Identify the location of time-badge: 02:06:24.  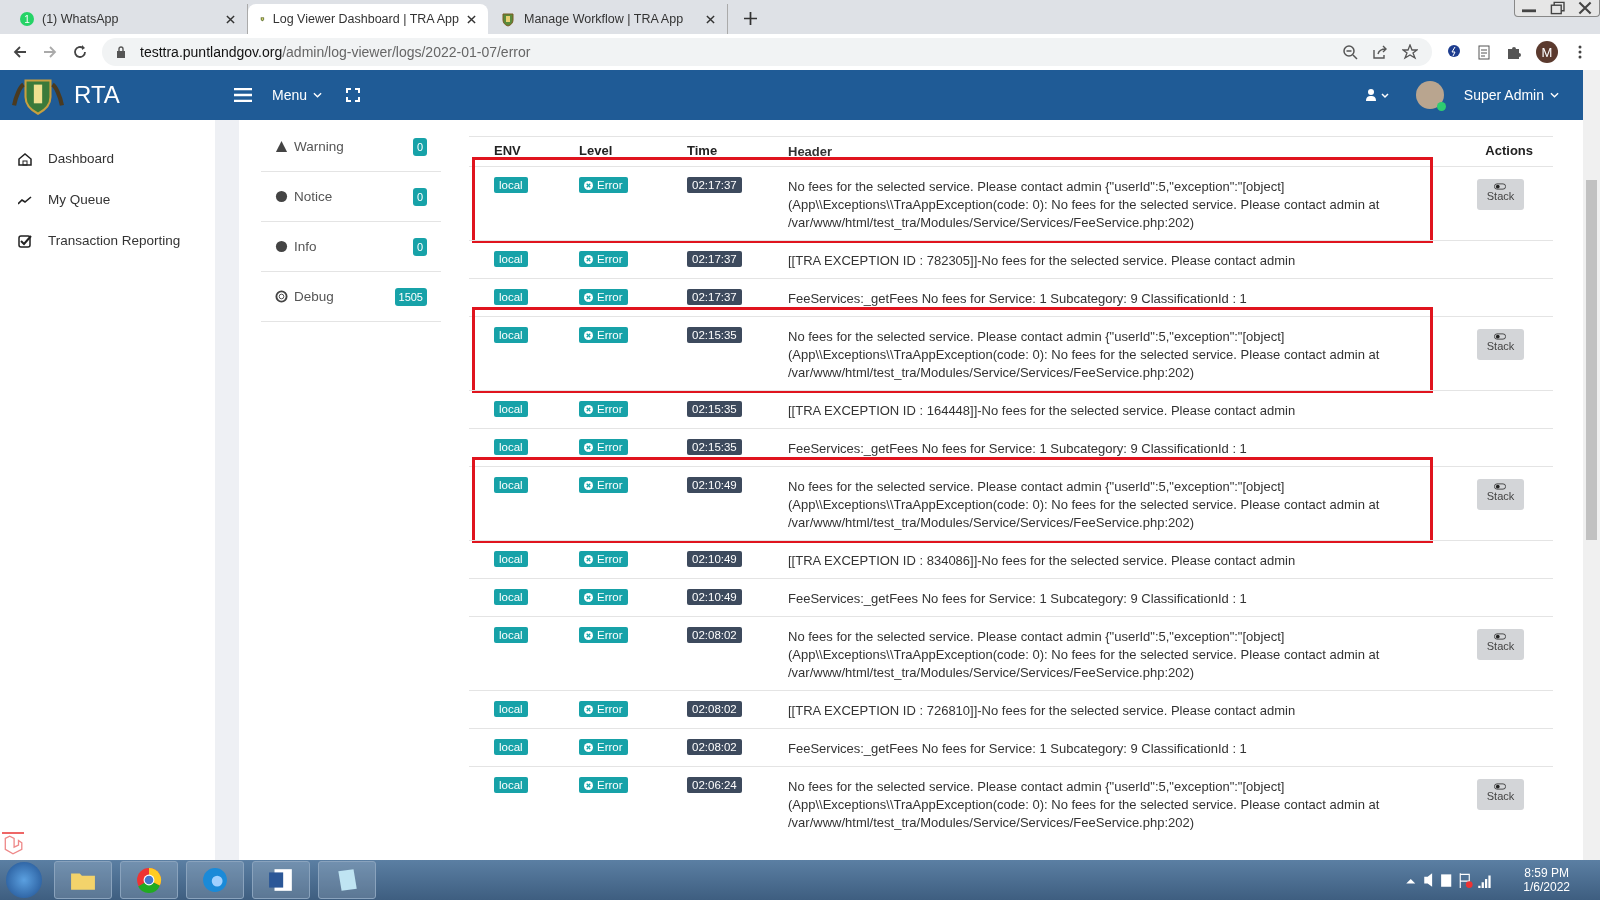
(714, 785).